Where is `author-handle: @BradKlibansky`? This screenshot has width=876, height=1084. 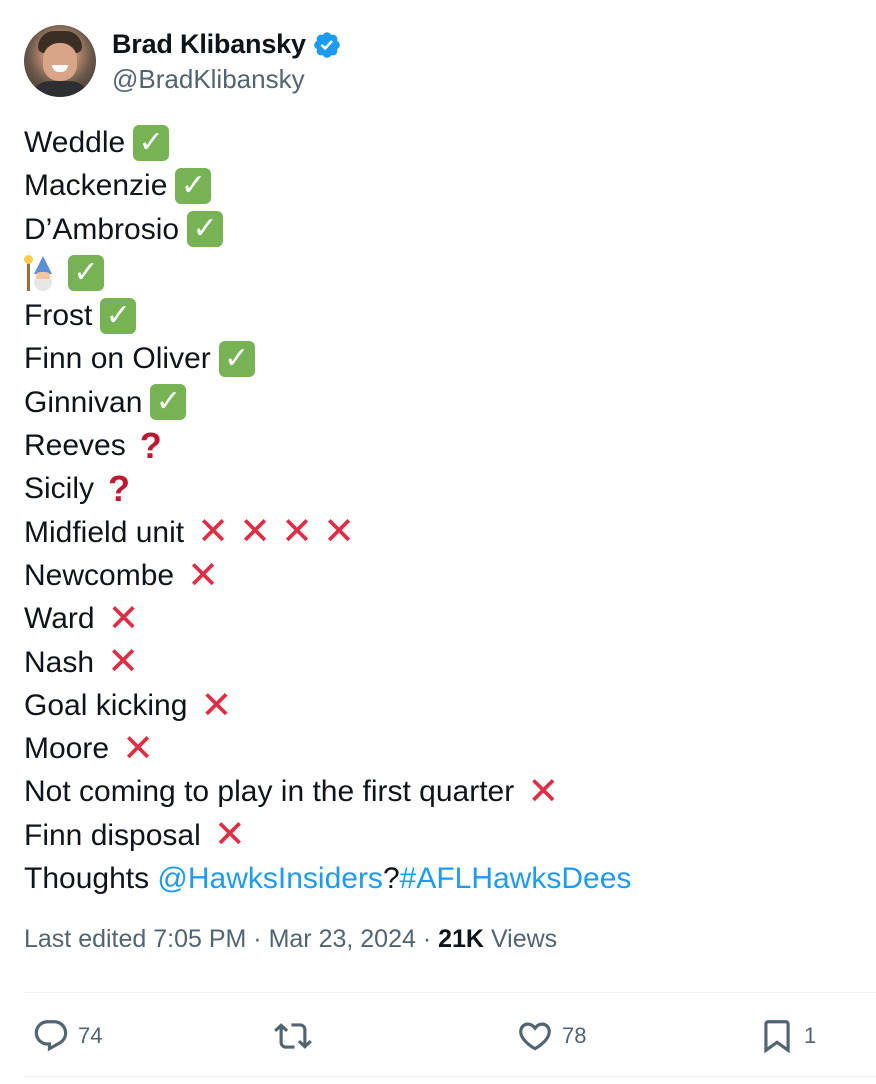
author-handle: @BradKlibansky is located at coordinates (227, 79).